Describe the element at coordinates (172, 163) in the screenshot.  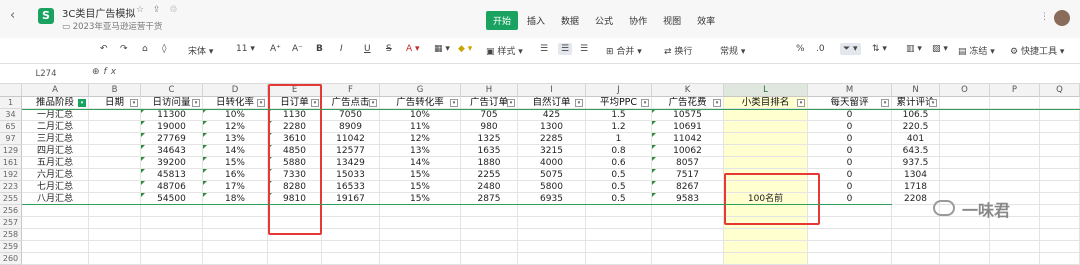
I see `table-cell: 39200` at that location.